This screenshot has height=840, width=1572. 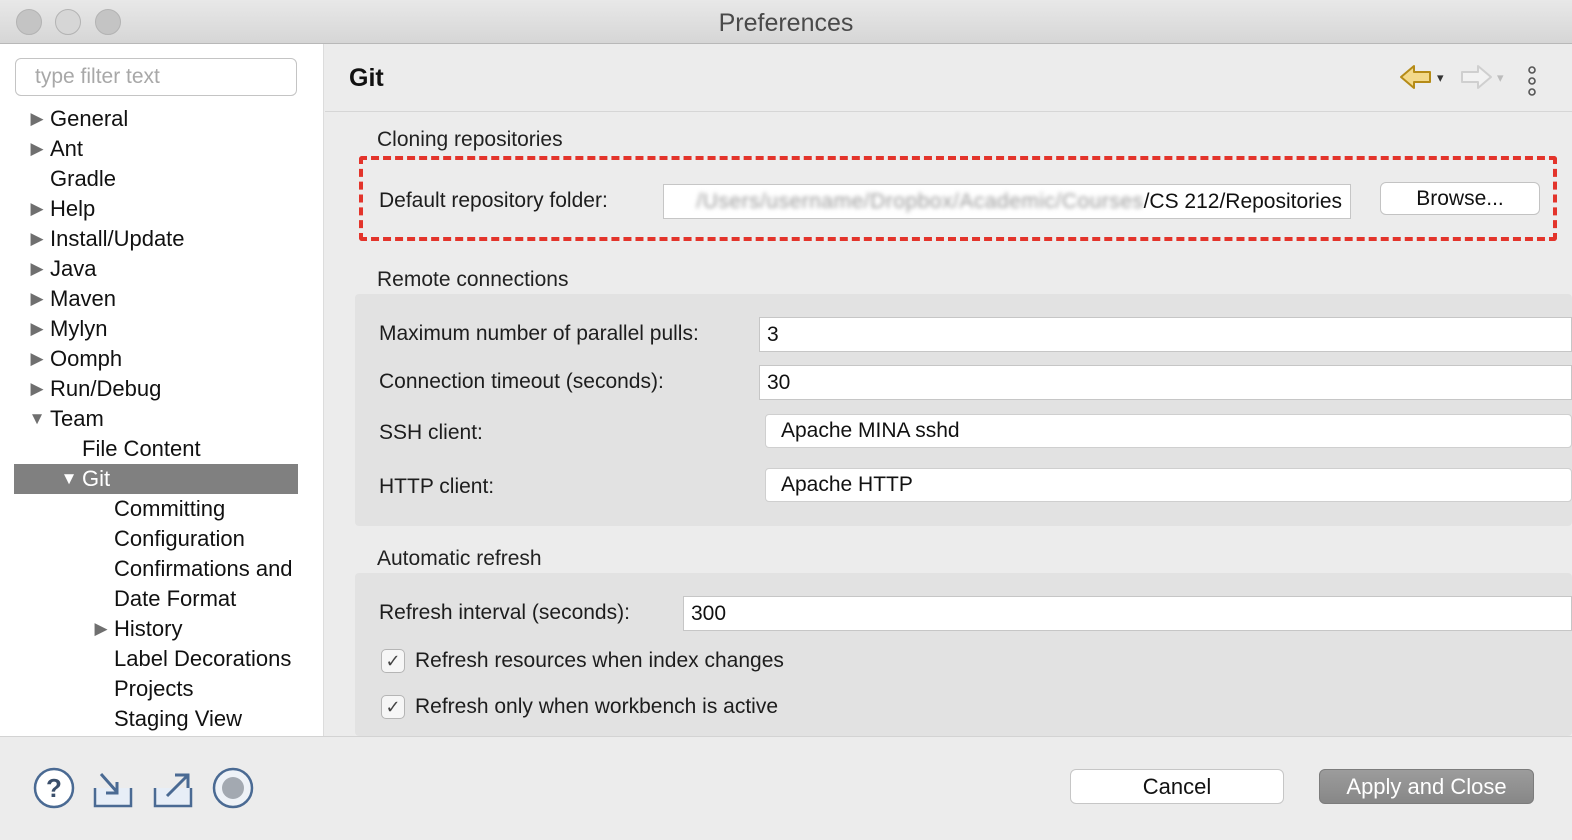 I want to click on tree-item-label: Staging View, so click(x=178, y=718).